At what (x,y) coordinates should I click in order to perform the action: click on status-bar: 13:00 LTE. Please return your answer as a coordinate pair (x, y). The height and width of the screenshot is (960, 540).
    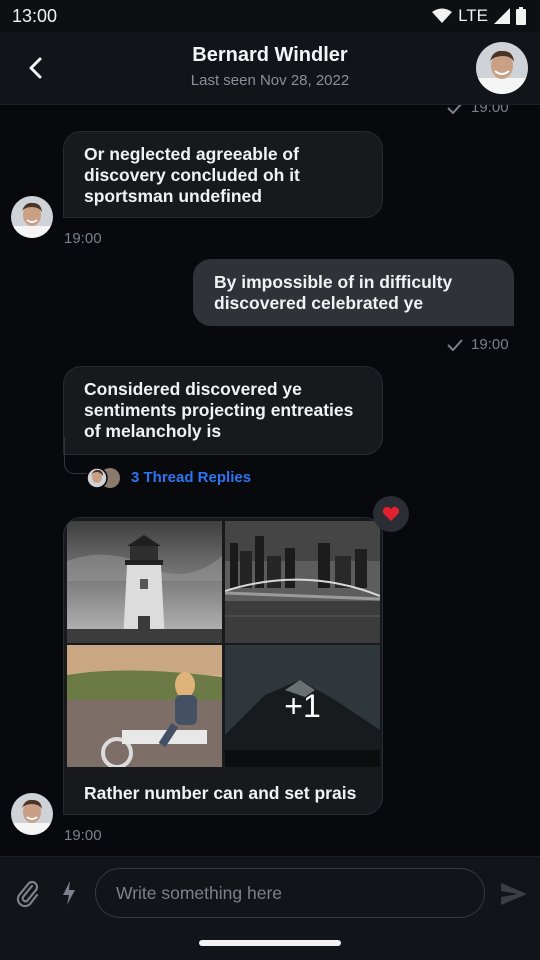
    Looking at the image, I should click on (270, 16).